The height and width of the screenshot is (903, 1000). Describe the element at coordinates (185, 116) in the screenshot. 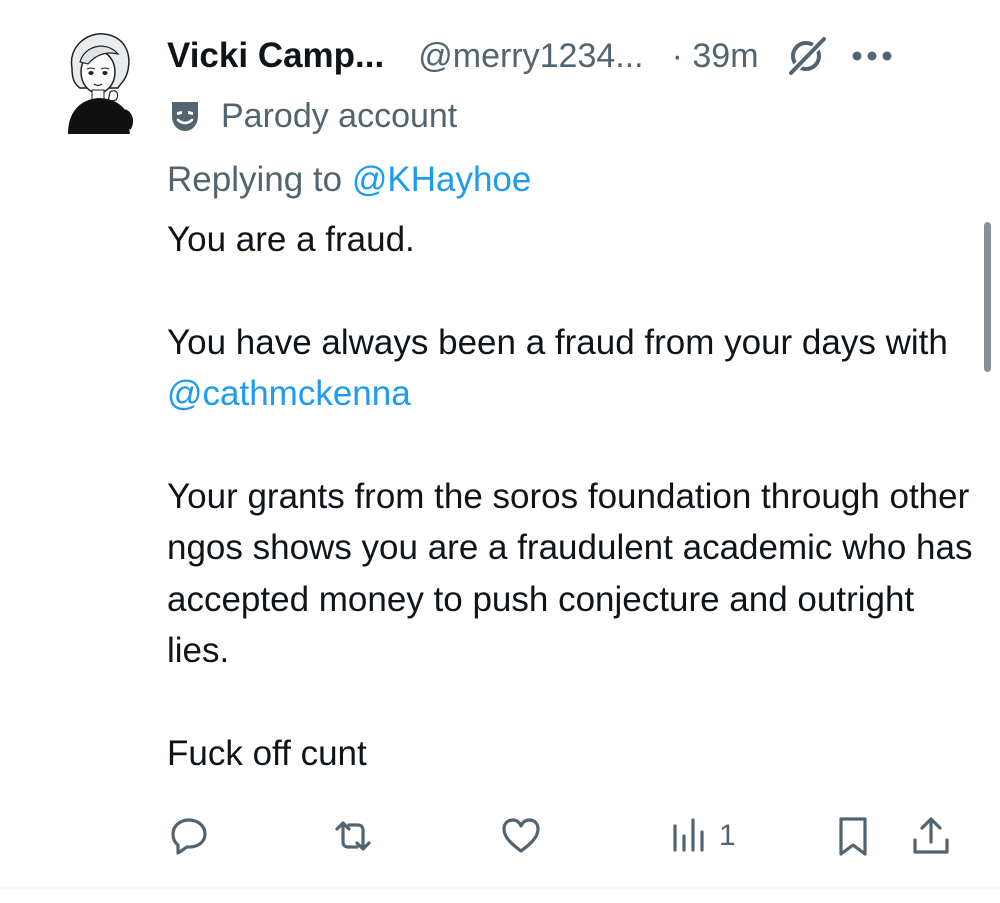

I see `parody-mask-icon` at that location.